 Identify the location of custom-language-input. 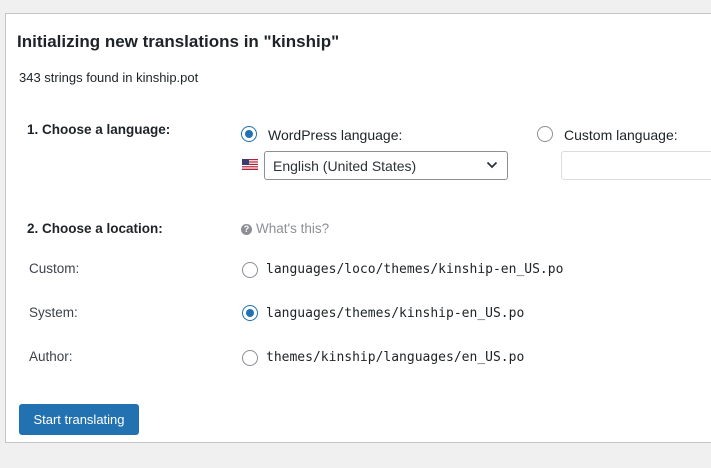
(636, 165).